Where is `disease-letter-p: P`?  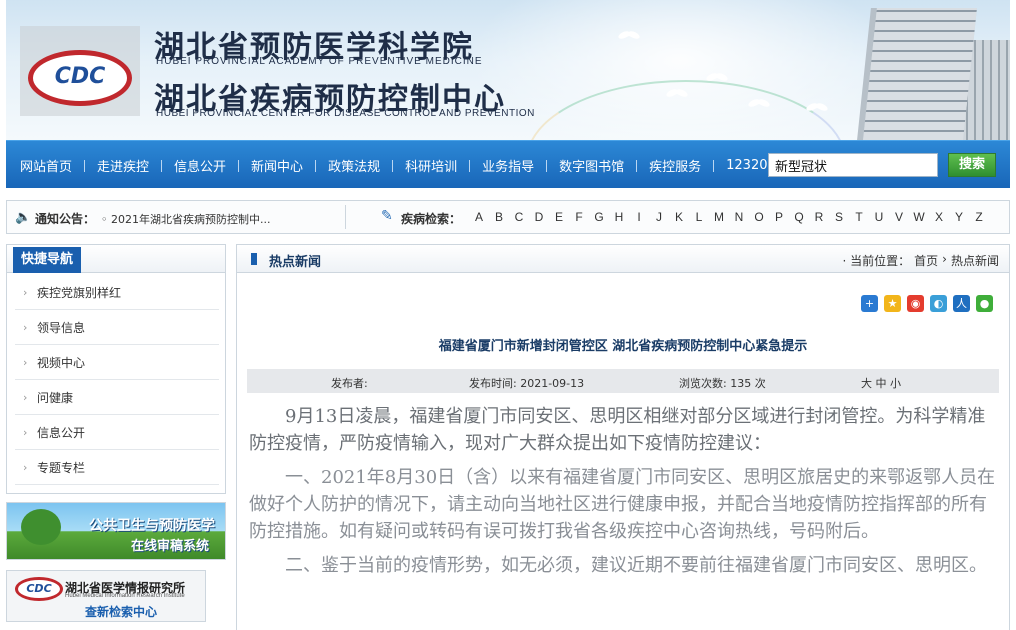 disease-letter-p: P is located at coordinates (779, 217).